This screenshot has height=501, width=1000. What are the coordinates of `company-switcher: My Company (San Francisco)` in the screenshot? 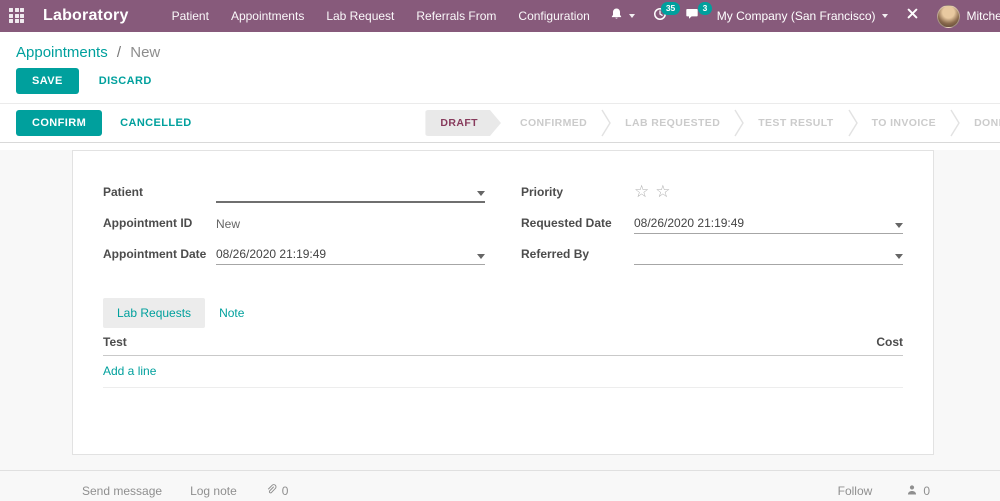 It's located at (802, 16).